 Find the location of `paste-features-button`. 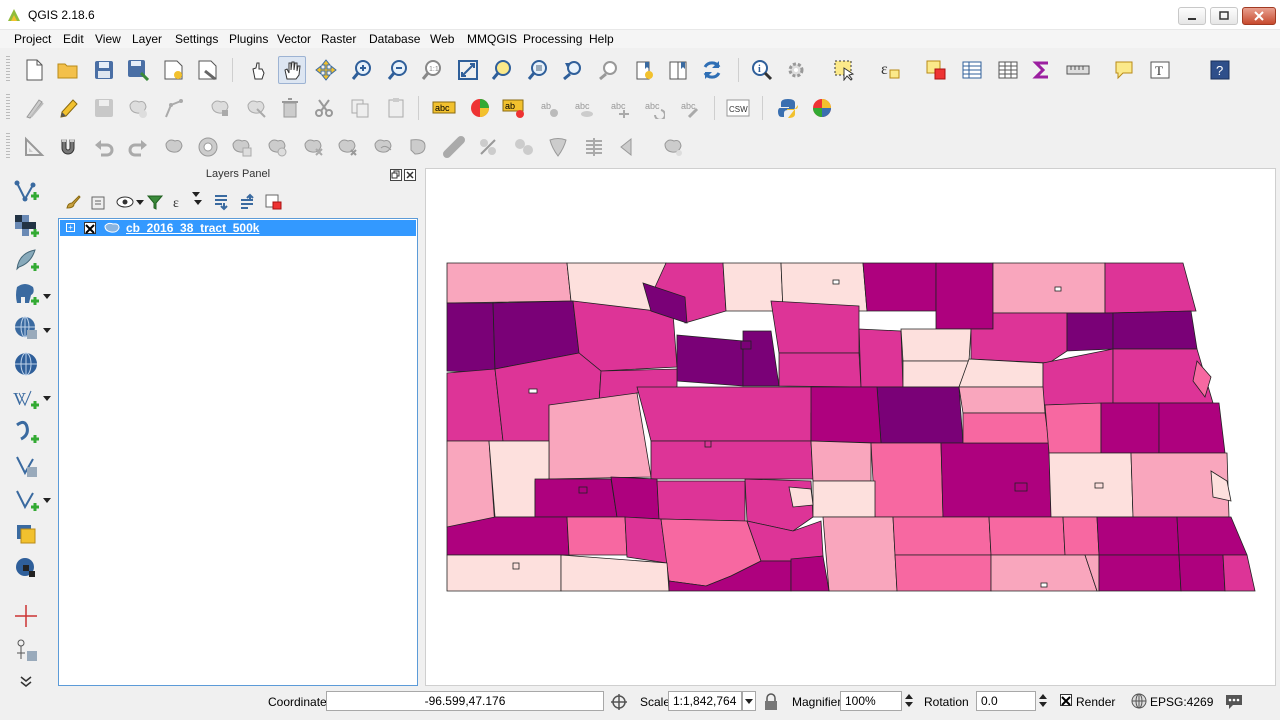

paste-features-button is located at coordinates (396, 108).